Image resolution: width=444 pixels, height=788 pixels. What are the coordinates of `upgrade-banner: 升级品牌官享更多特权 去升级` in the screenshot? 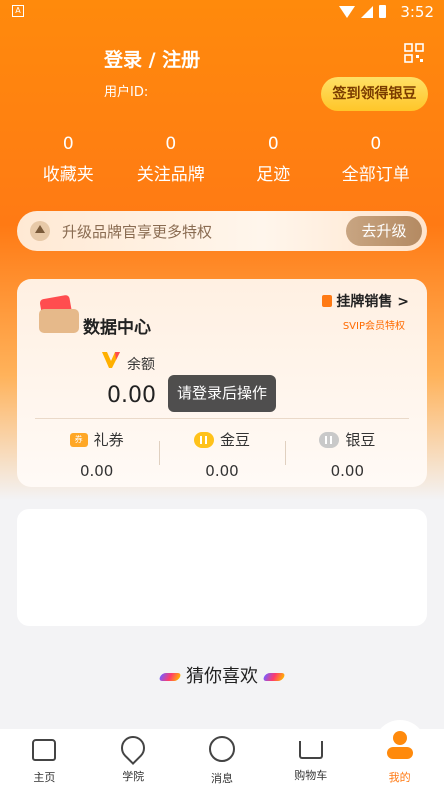 It's located at (222, 231).